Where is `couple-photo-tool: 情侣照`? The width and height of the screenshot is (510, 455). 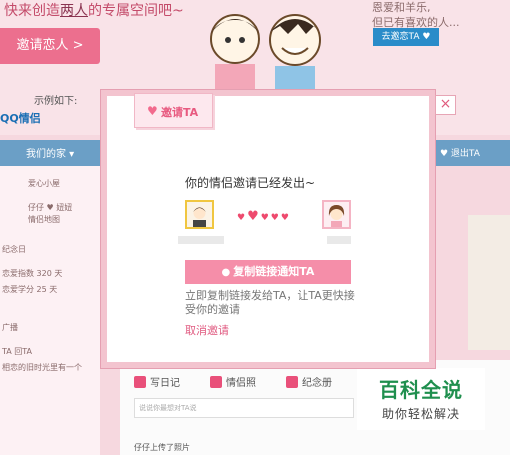 couple-photo-tool: 情侣照 is located at coordinates (233, 381).